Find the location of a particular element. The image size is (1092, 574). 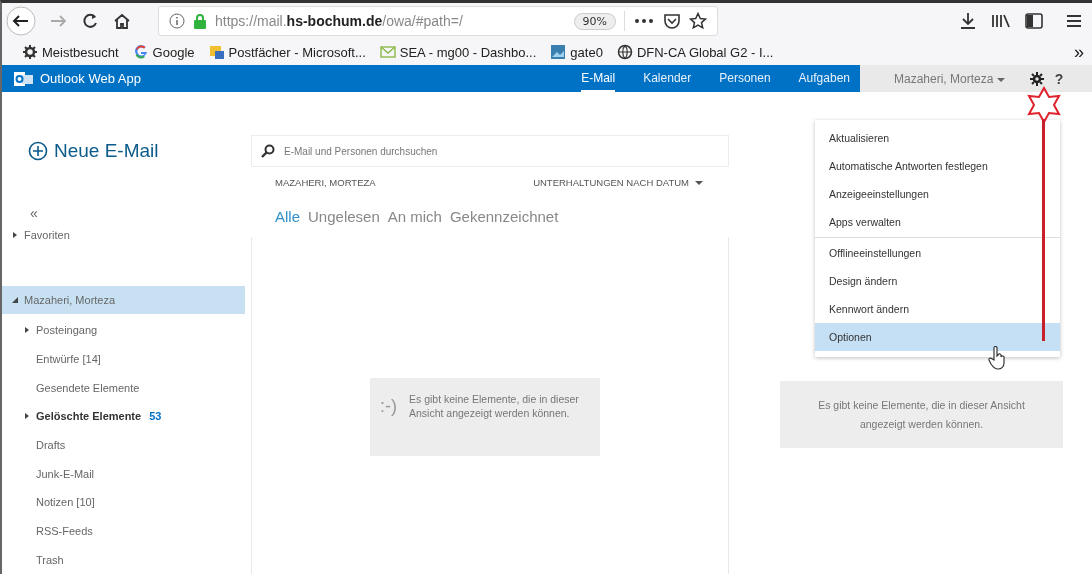

reload-icon is located at coordinates (90, 21).